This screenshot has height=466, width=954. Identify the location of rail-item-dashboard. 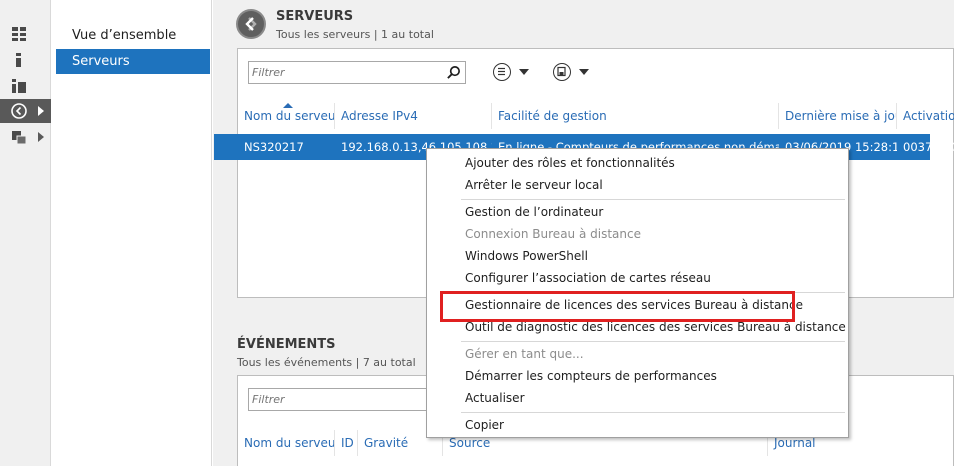
(25, 34).